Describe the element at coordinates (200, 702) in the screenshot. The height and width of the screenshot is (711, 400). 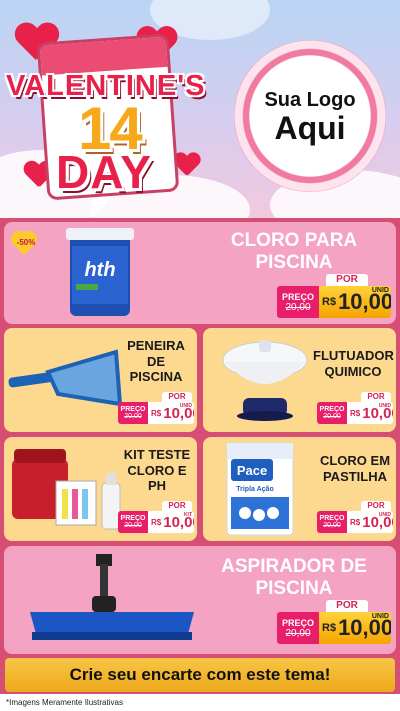
I see `footer-disclaimer: *Imagens Meramente Ilustrativas` at that location.